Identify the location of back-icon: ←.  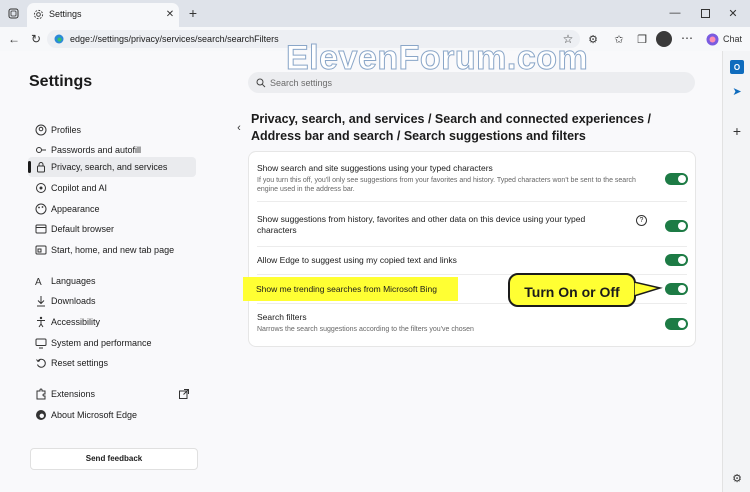
(14, 39).